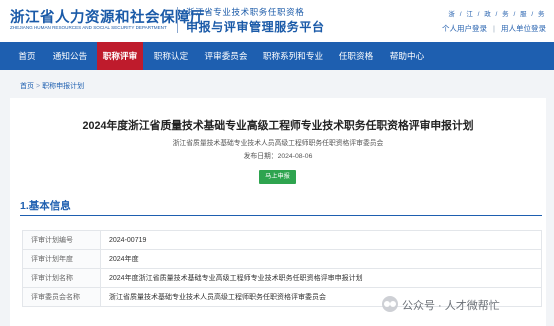  Describe the element at coordinates (321, 240) in the screenshot. I see `field-value: 2024-00719` at that location.